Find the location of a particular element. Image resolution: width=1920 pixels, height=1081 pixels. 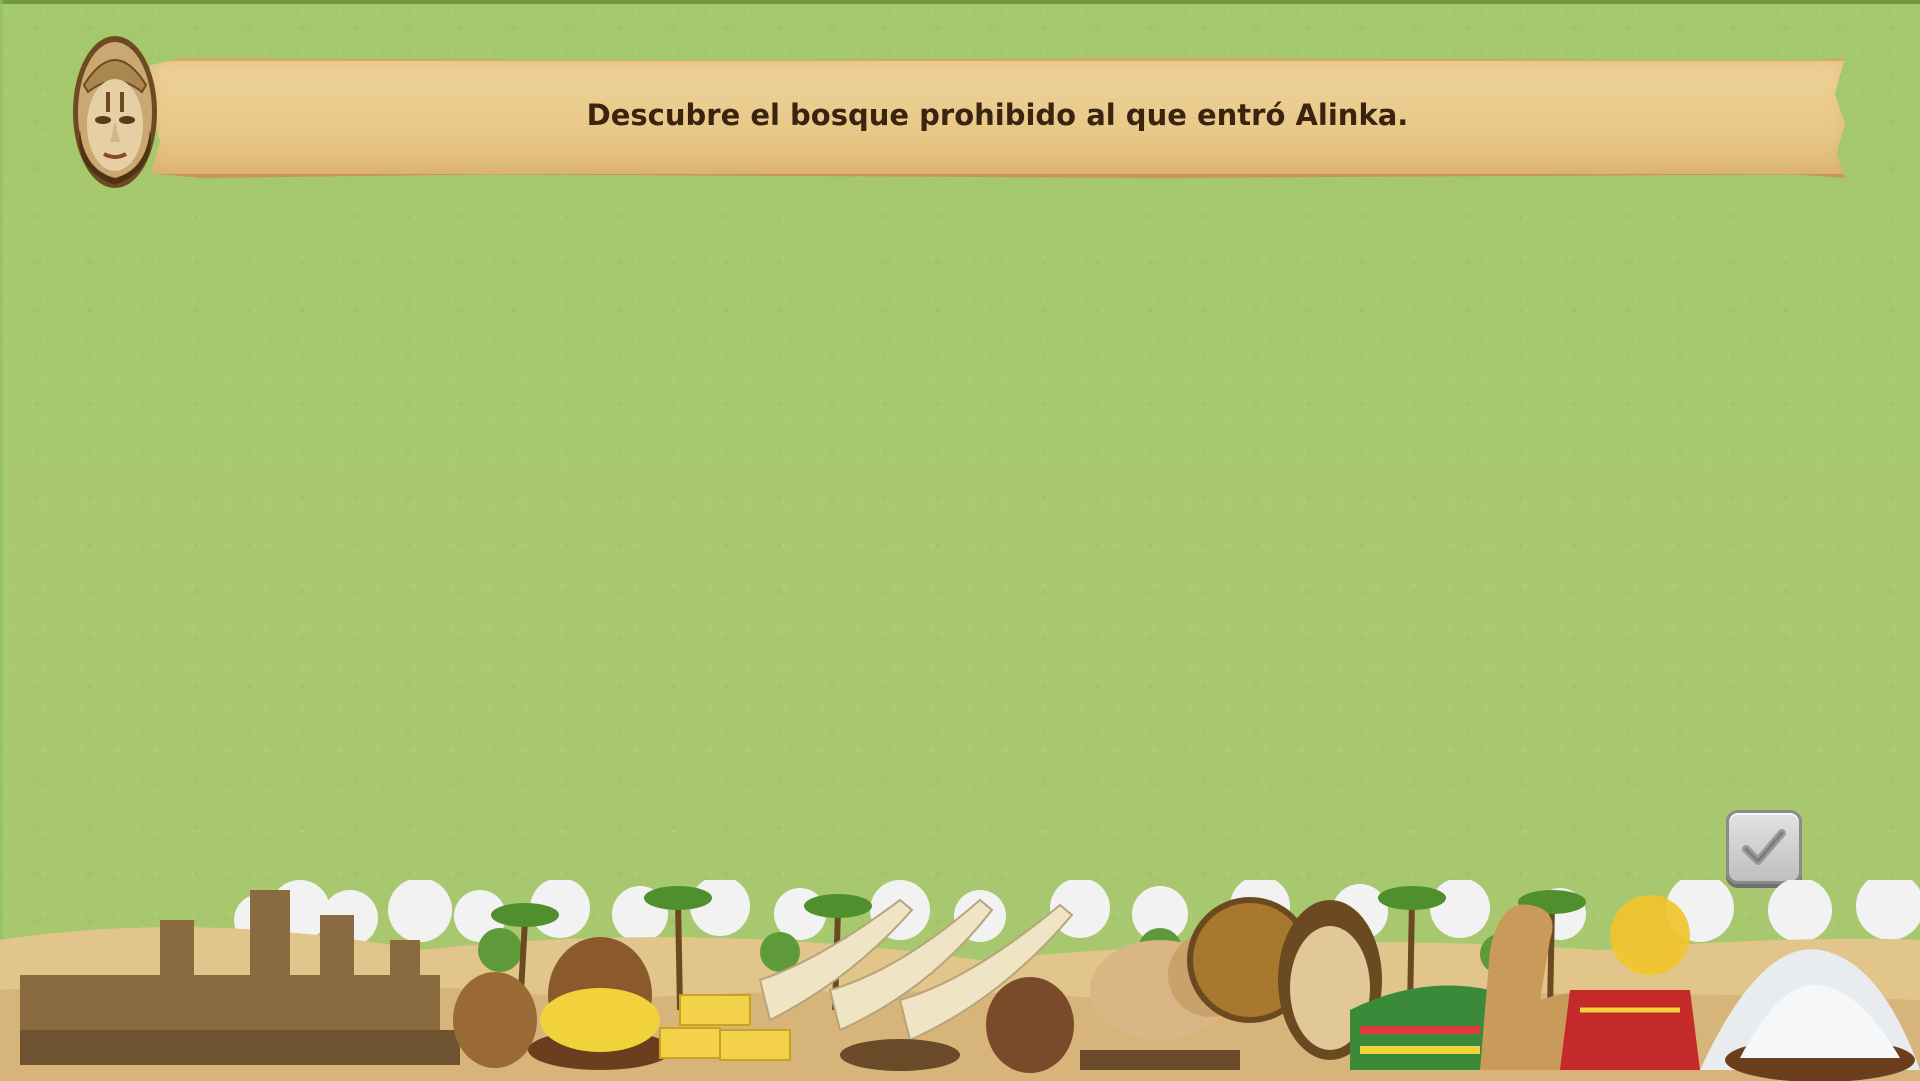

checkmark-icon is located at coordinates (1764, 847).